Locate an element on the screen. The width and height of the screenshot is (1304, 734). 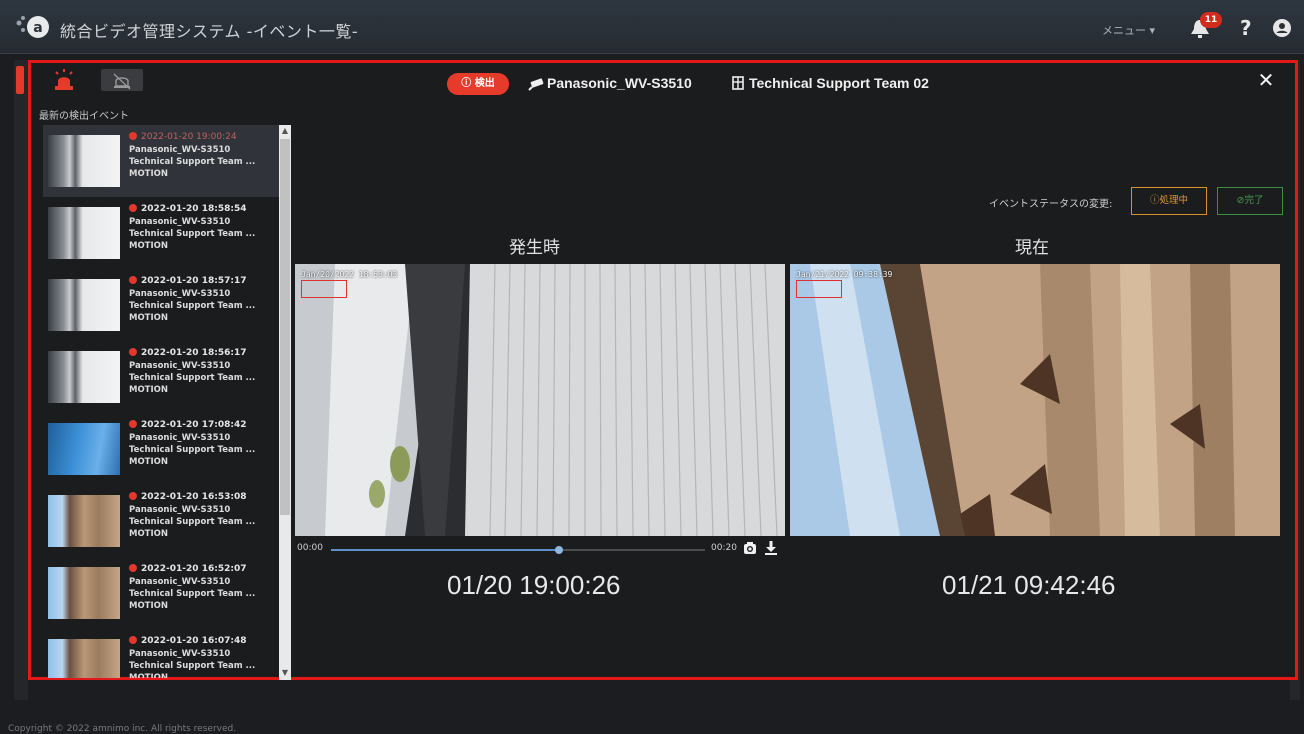
event-time: 2022-01-20 18:58:54 is located at coordinates (187, 209).